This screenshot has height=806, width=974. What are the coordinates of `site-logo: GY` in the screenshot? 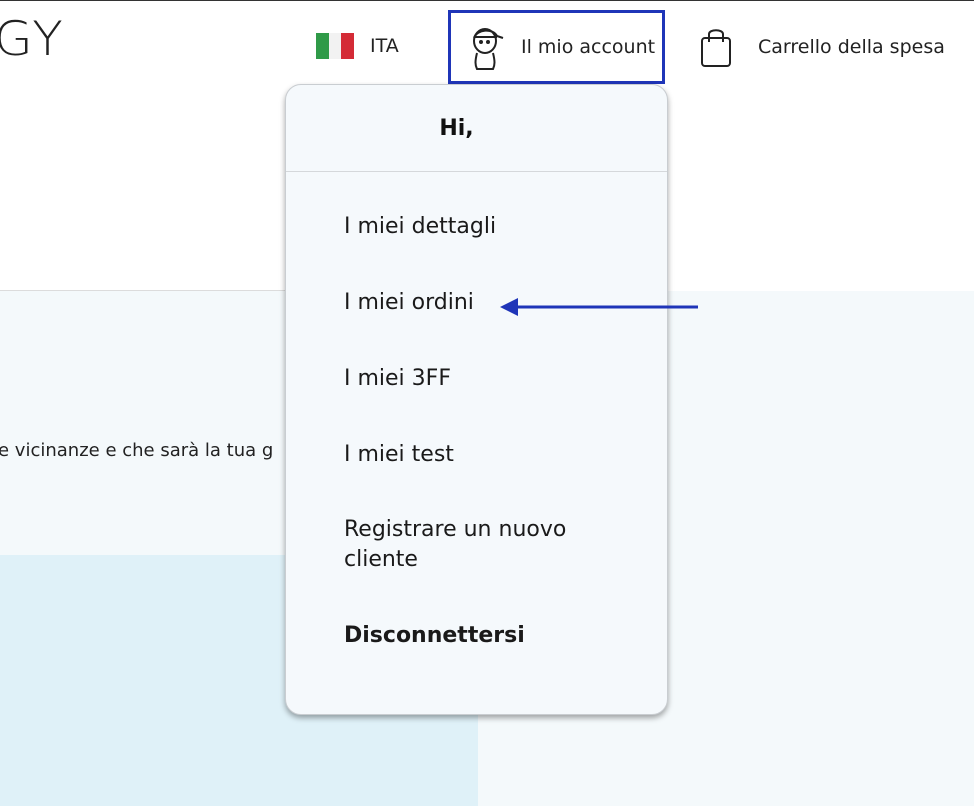 It's located at (32, 39).